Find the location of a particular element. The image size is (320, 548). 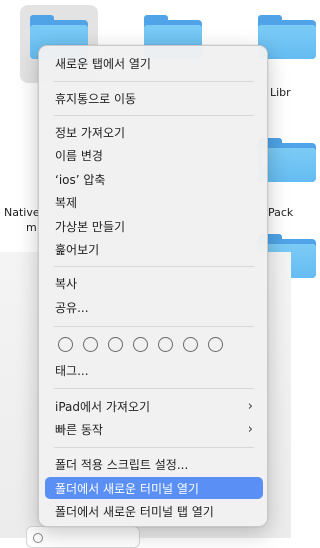

menu-item-label: 빠른 동작 is located at coordinates (79, 429).